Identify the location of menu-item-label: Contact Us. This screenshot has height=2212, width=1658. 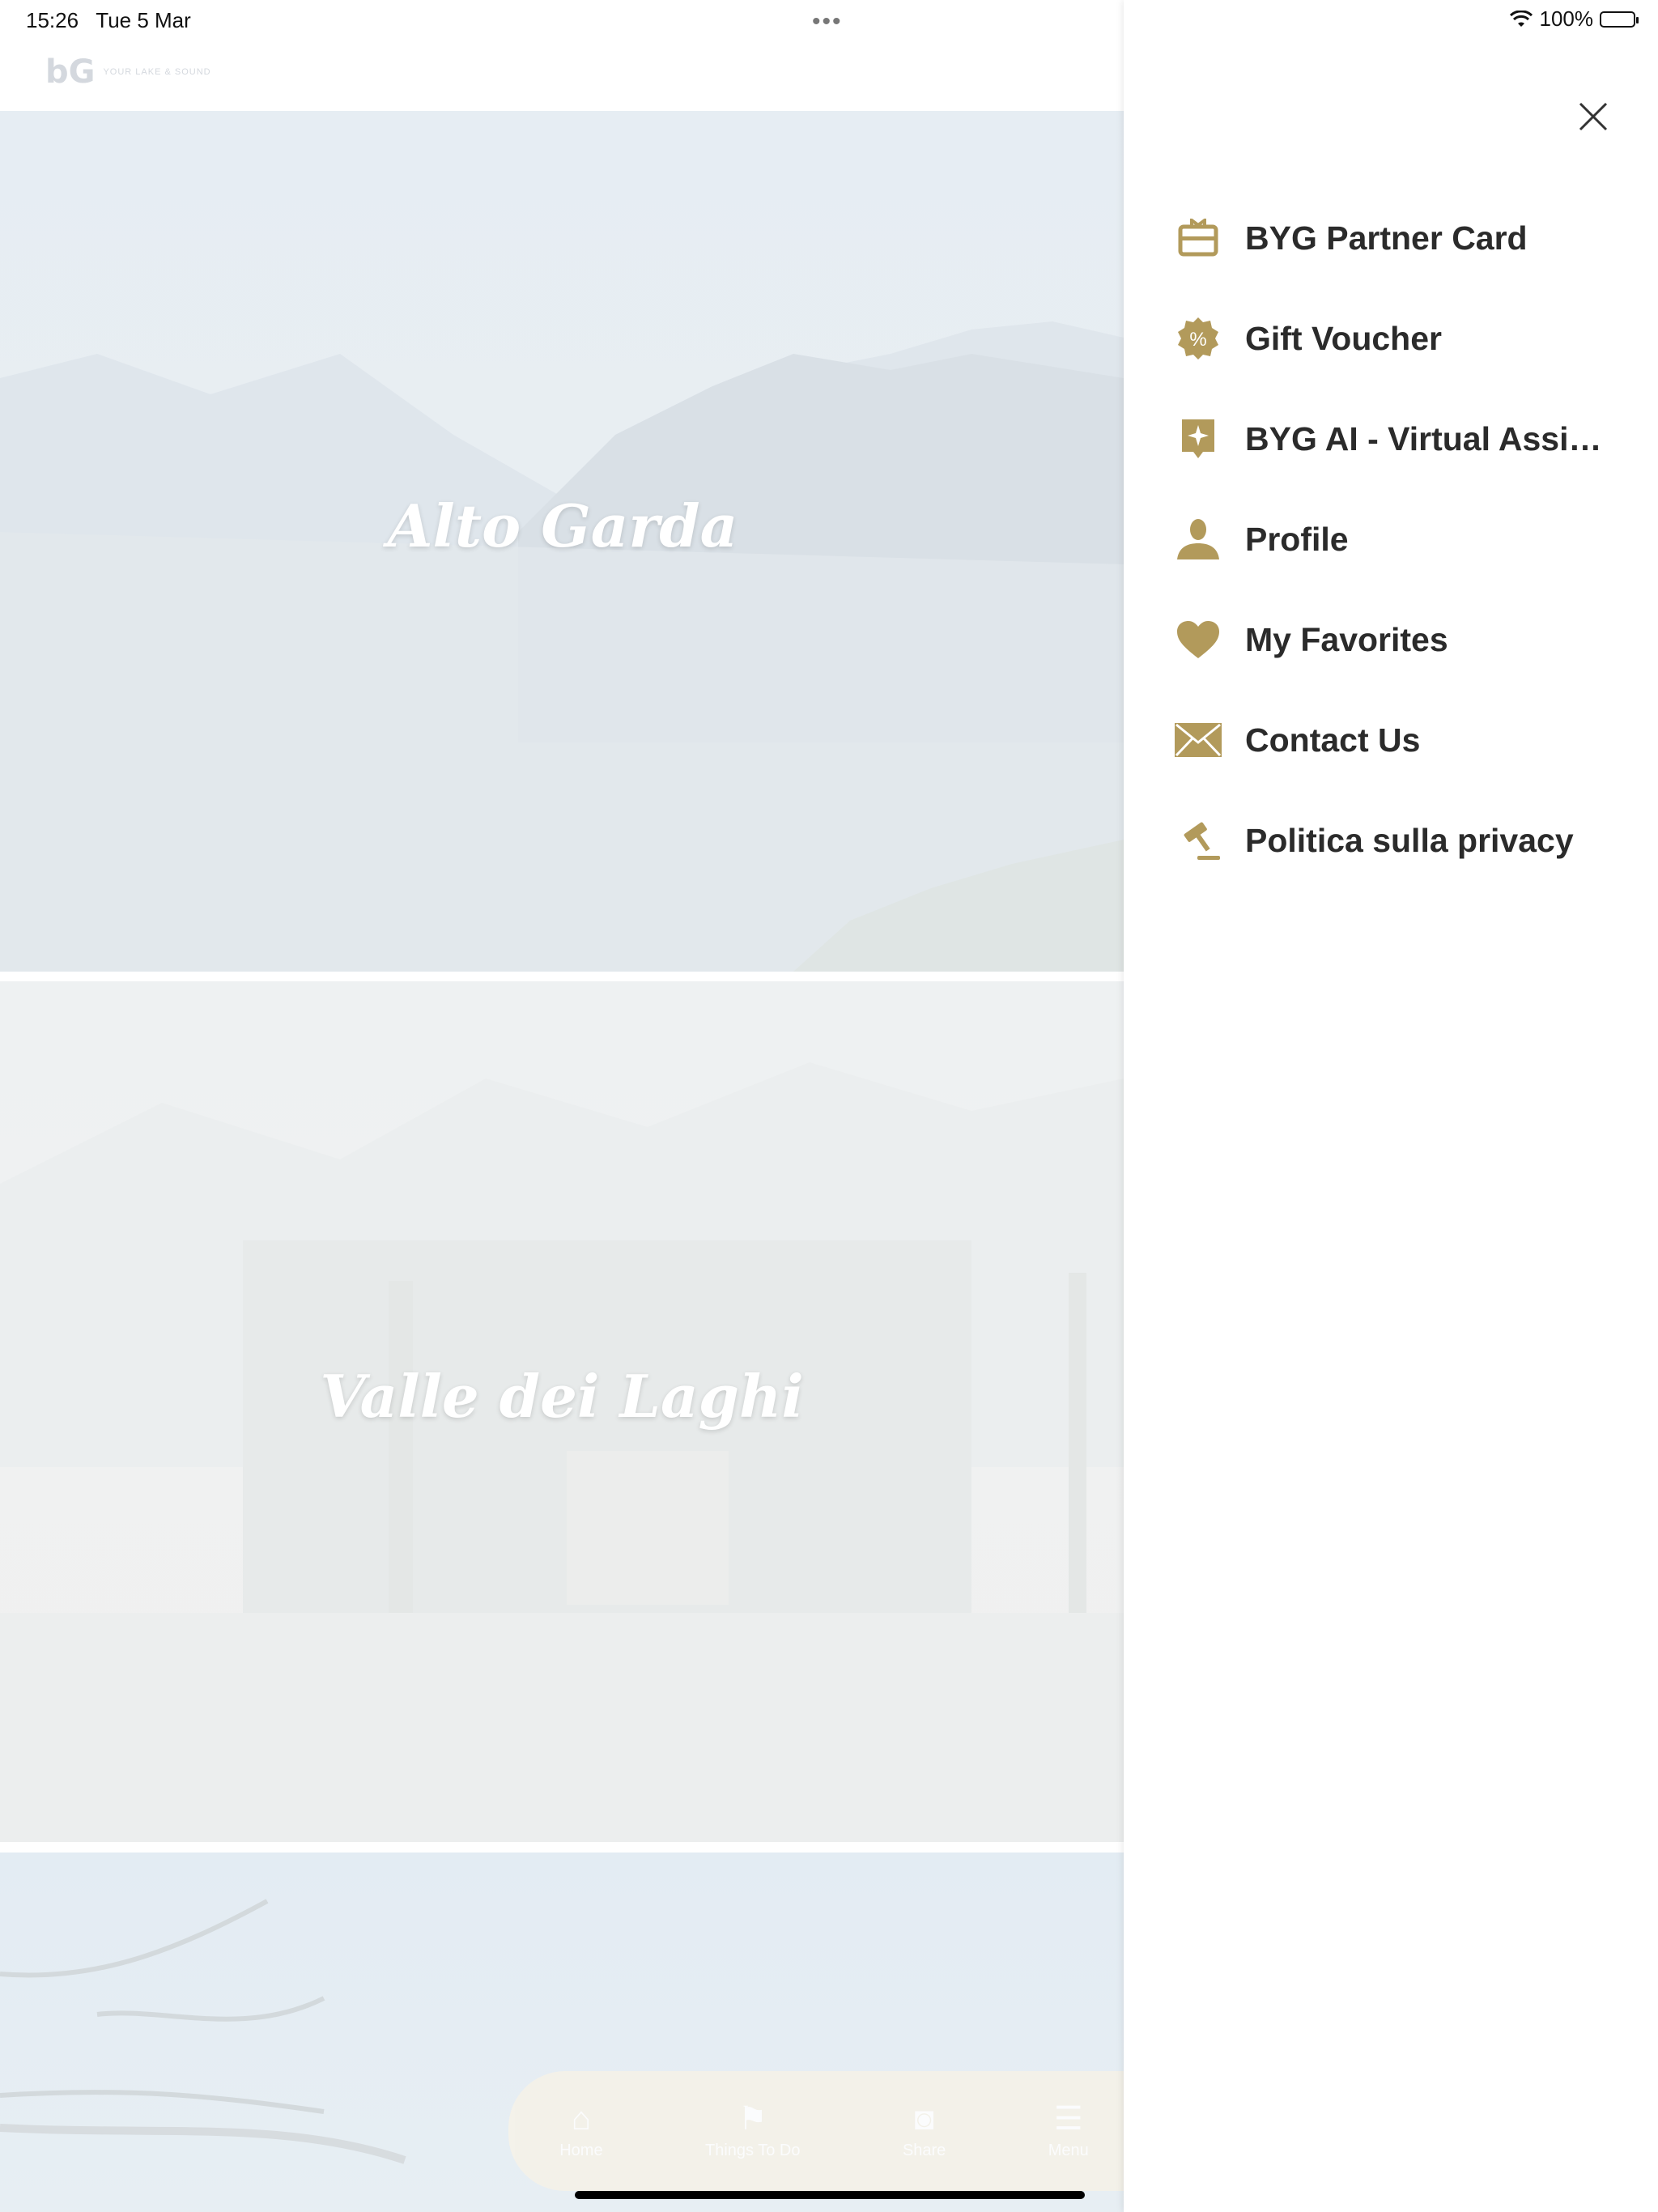
(1333, 740).